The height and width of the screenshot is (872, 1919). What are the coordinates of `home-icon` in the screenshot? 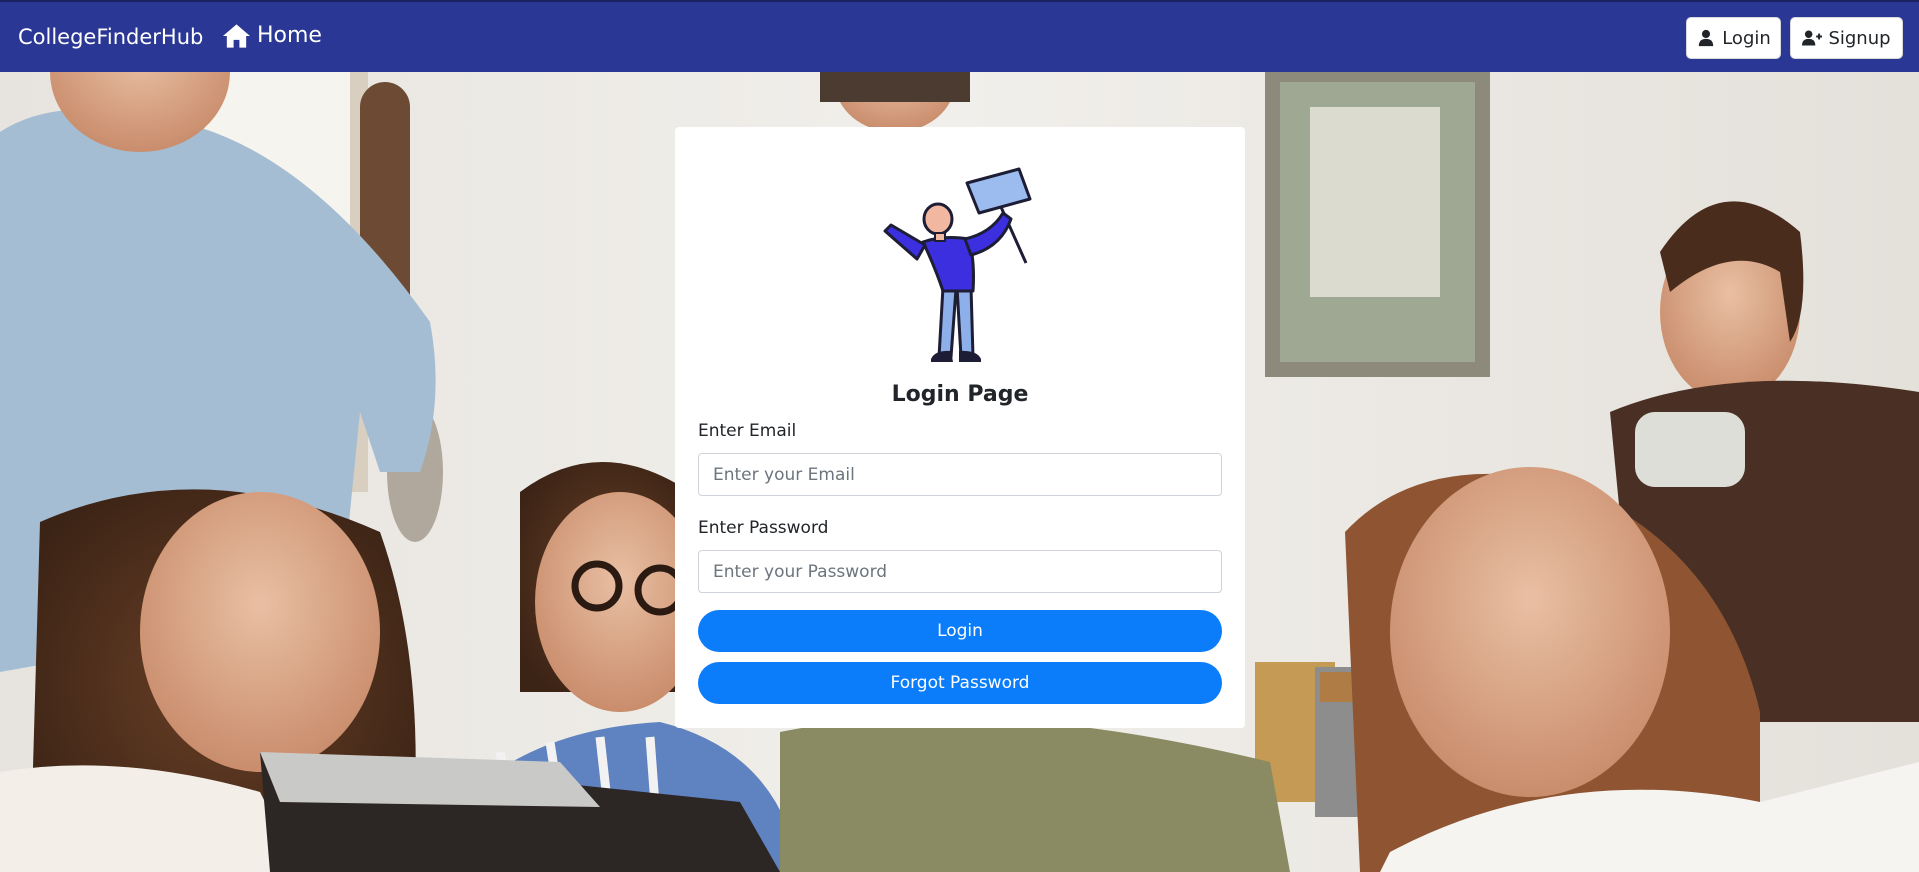 It's located at (236, 36).